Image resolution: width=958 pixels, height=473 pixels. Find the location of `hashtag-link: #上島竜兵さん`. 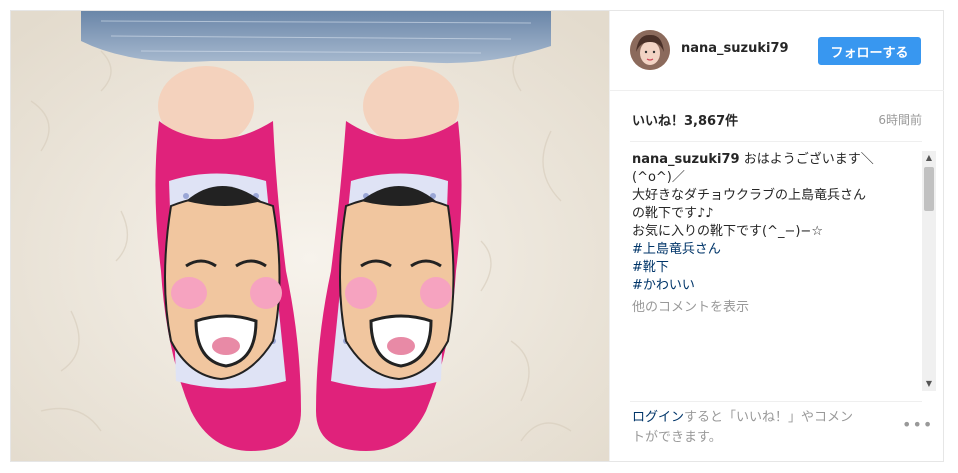

hashtag-link: #上島竜兵さん is located at coordinates (772, 250).